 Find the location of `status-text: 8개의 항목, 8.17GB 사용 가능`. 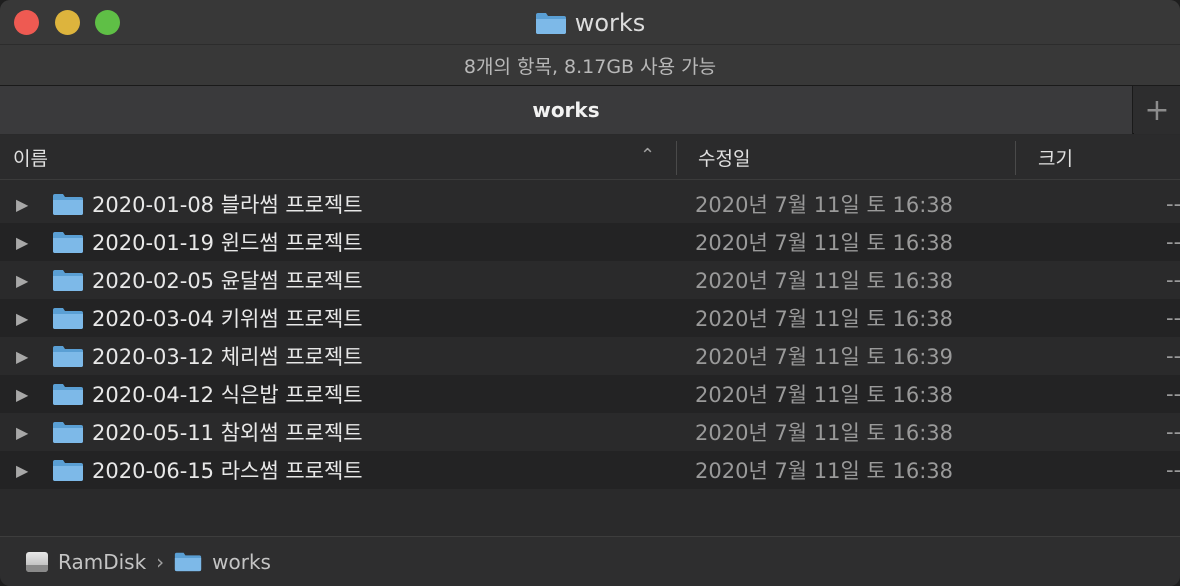

status-text: 8개의 항목, 8.17GB 사용 가능 is located at coordinates (590, 67).